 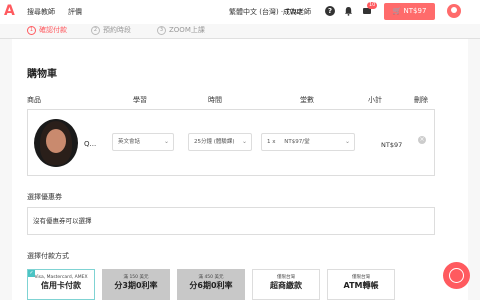 What do you see at coordinates (31, 273) in the screenshot?
I see `checkmark-icon: ✓` at bounding box center [31, 273].